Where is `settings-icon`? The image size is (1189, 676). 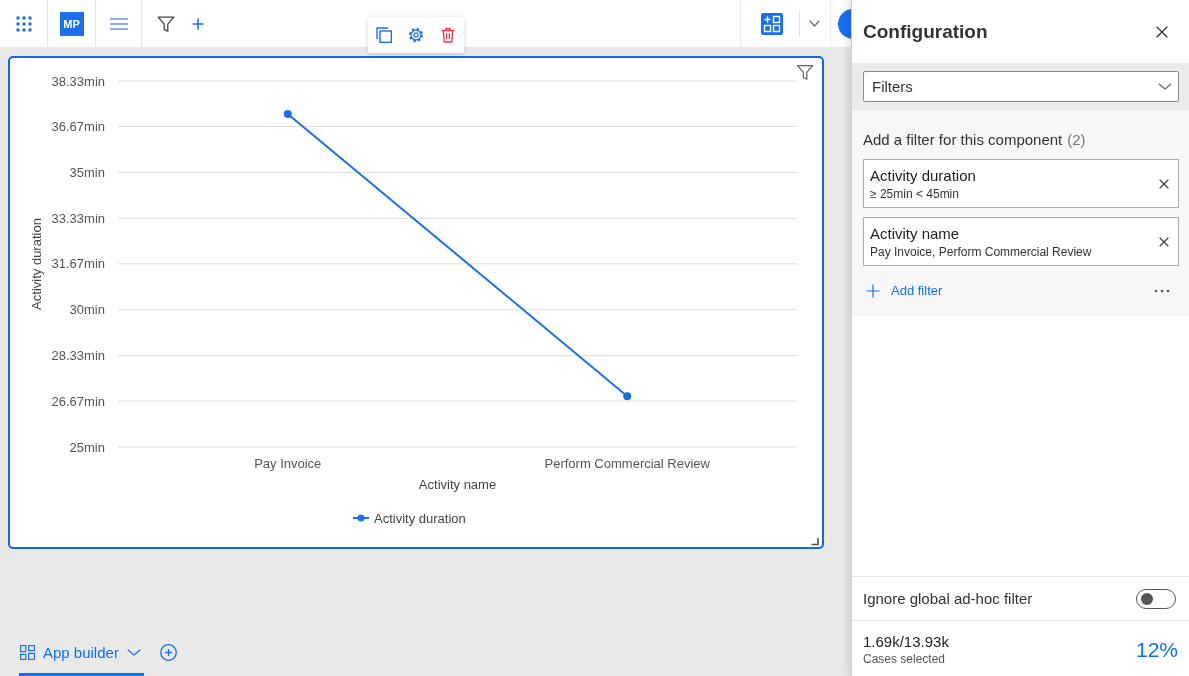
settings-icon is located at coordinates (416, 35).